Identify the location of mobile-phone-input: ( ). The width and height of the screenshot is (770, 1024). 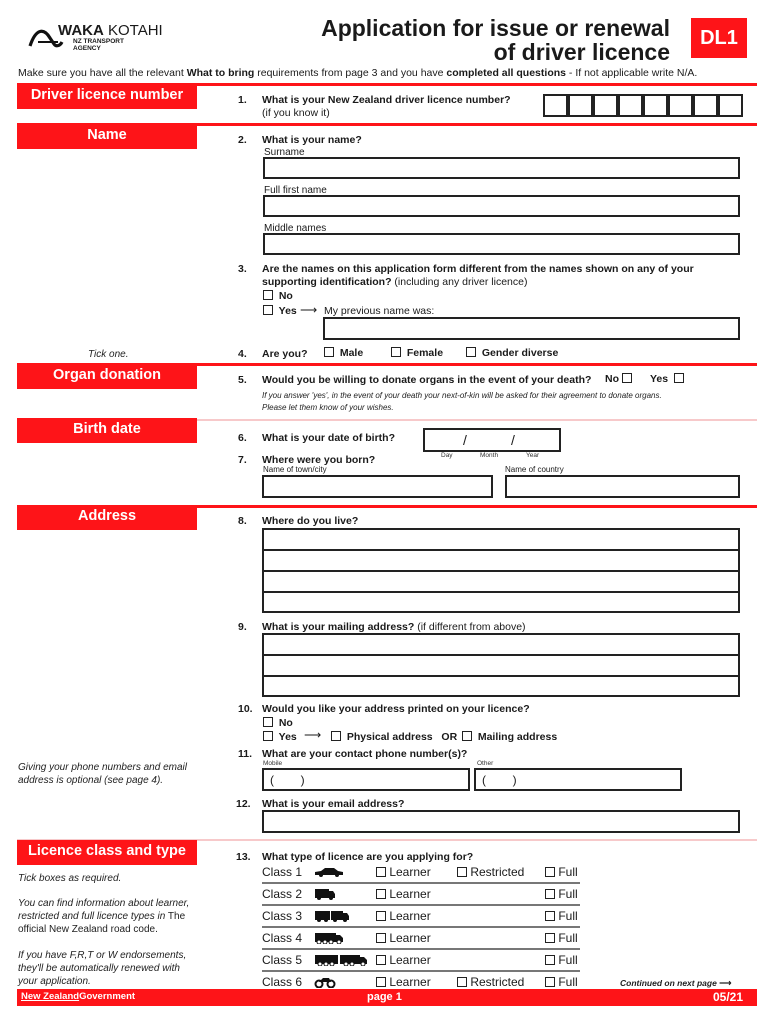
(366, 779).